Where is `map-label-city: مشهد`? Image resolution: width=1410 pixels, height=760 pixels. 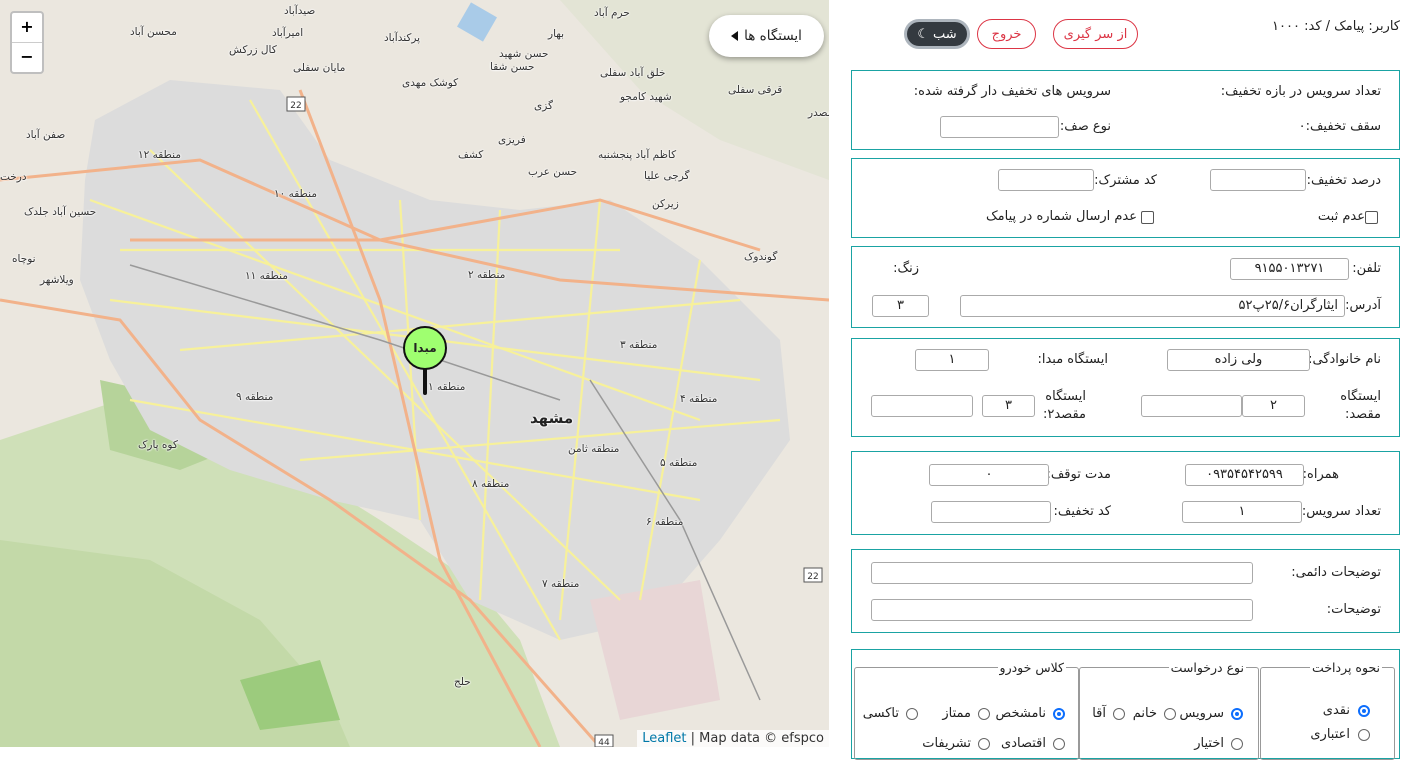
map-label-city: مشهد is located at coordinates (552, 418).